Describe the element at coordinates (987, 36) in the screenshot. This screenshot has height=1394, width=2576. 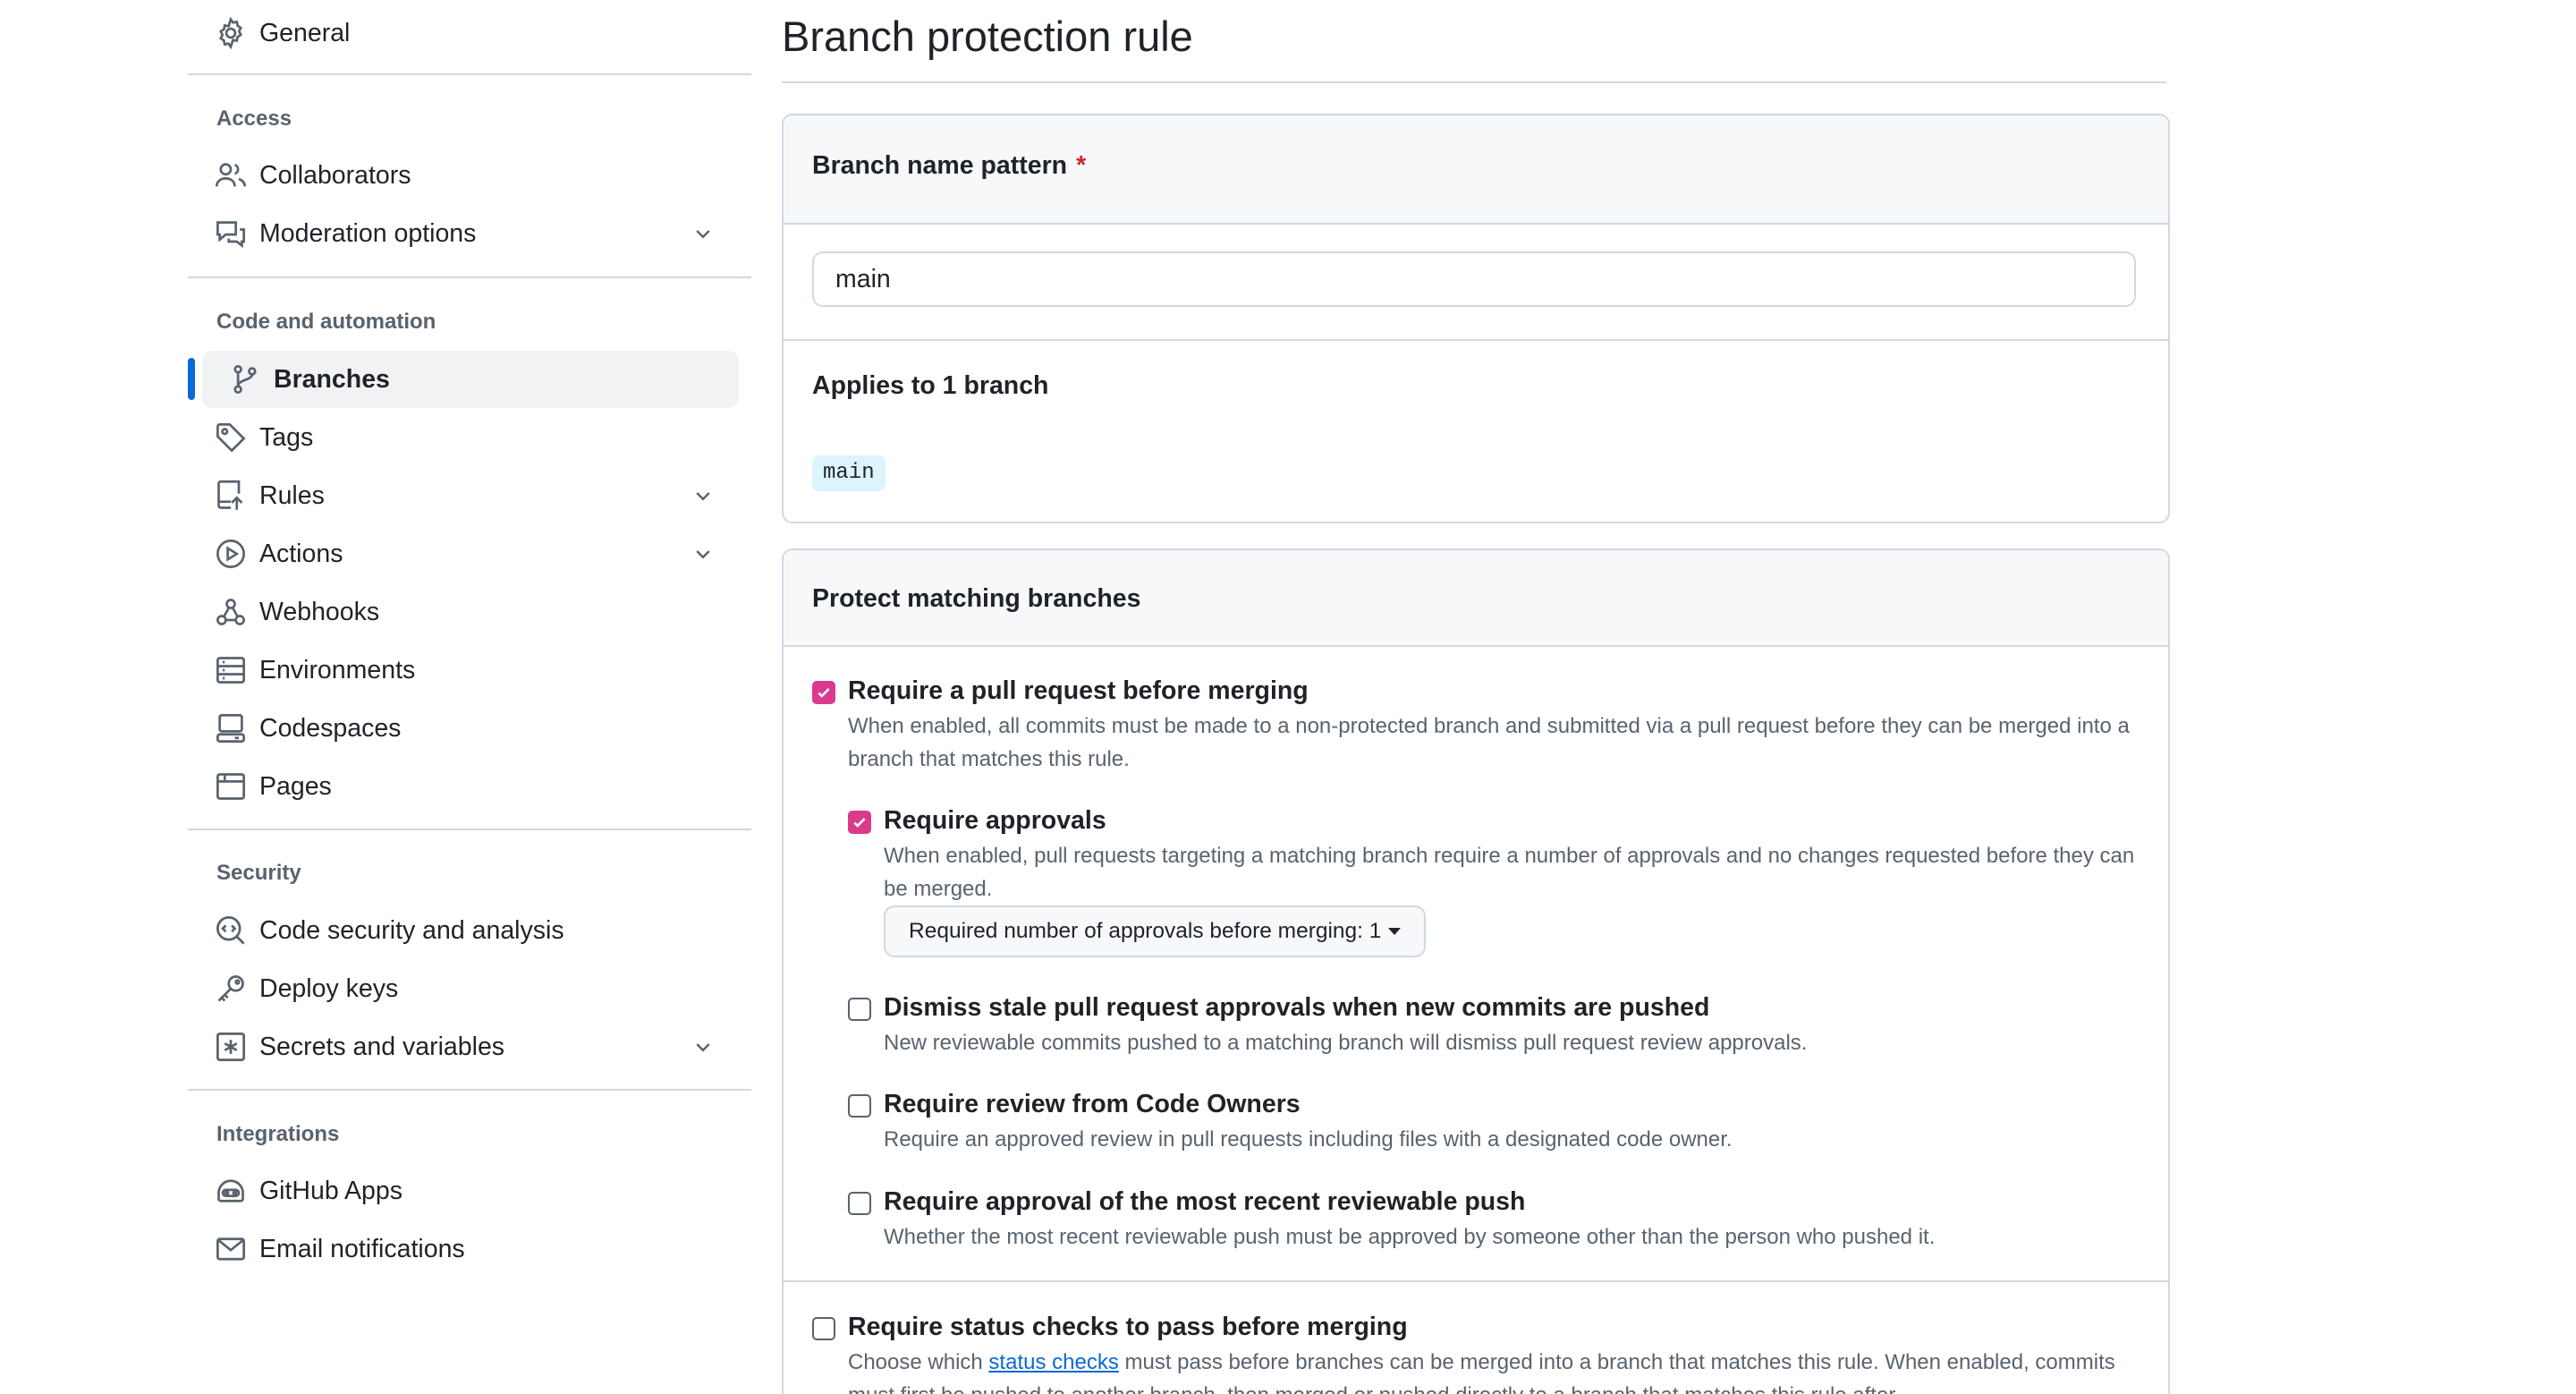
I see `page-title: Branch protection rule` at that location.